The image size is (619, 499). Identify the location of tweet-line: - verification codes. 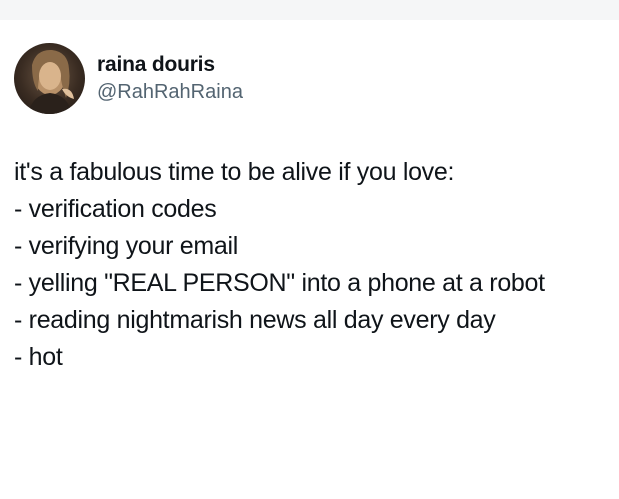
(115, 209).